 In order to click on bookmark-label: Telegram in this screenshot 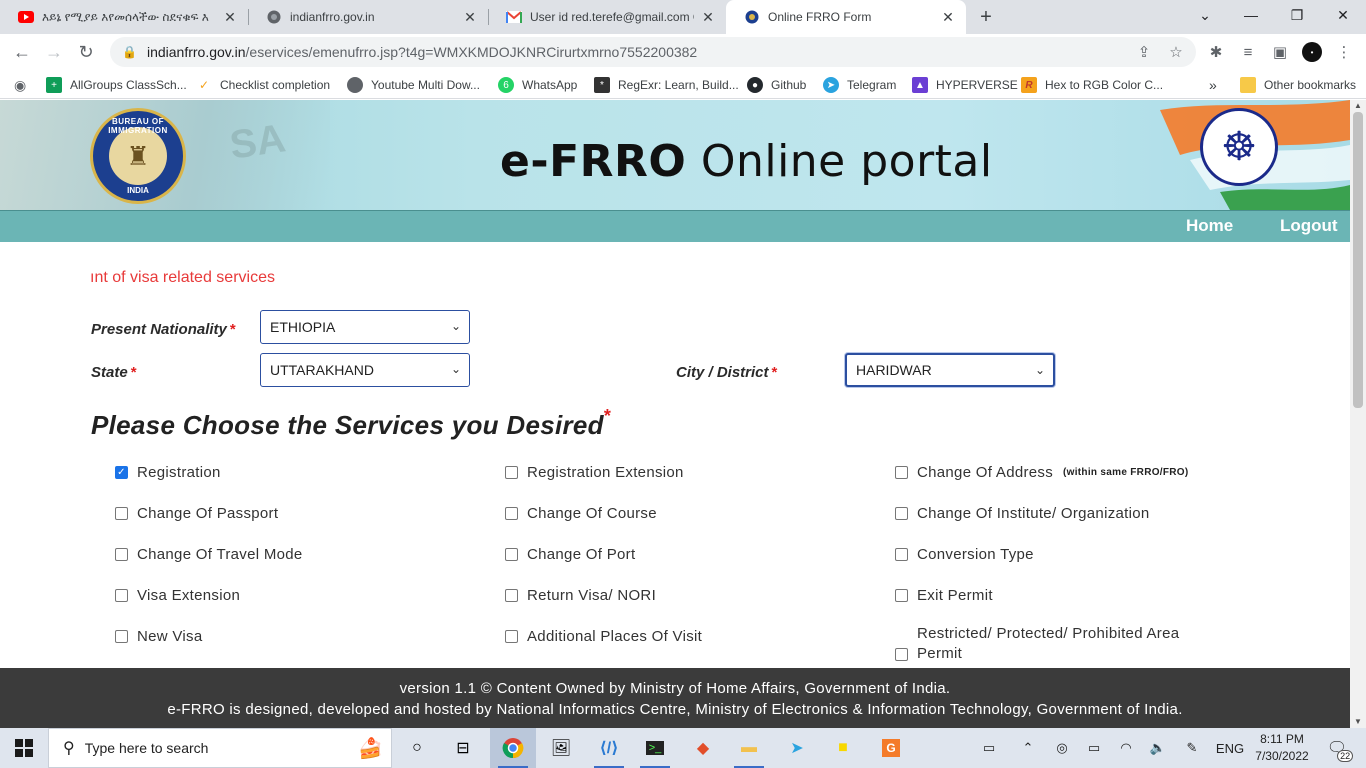, I will do `click(872, 85)`.